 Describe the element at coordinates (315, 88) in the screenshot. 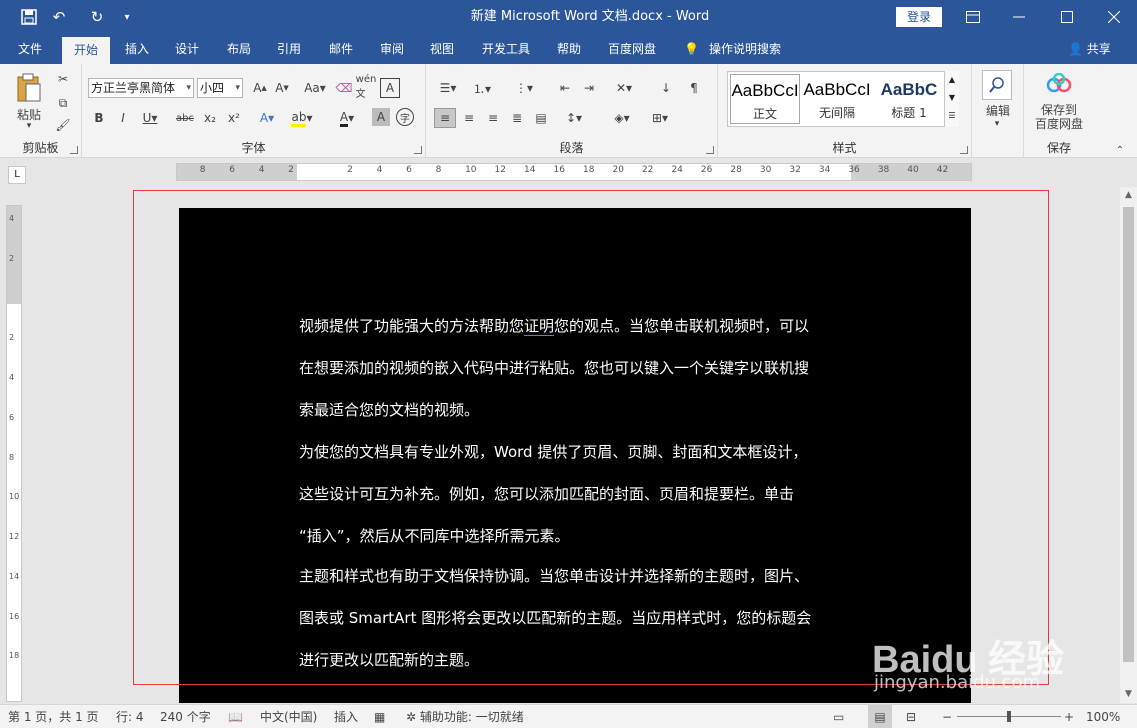

I see `change-case-icon: Aa▾` at that location.